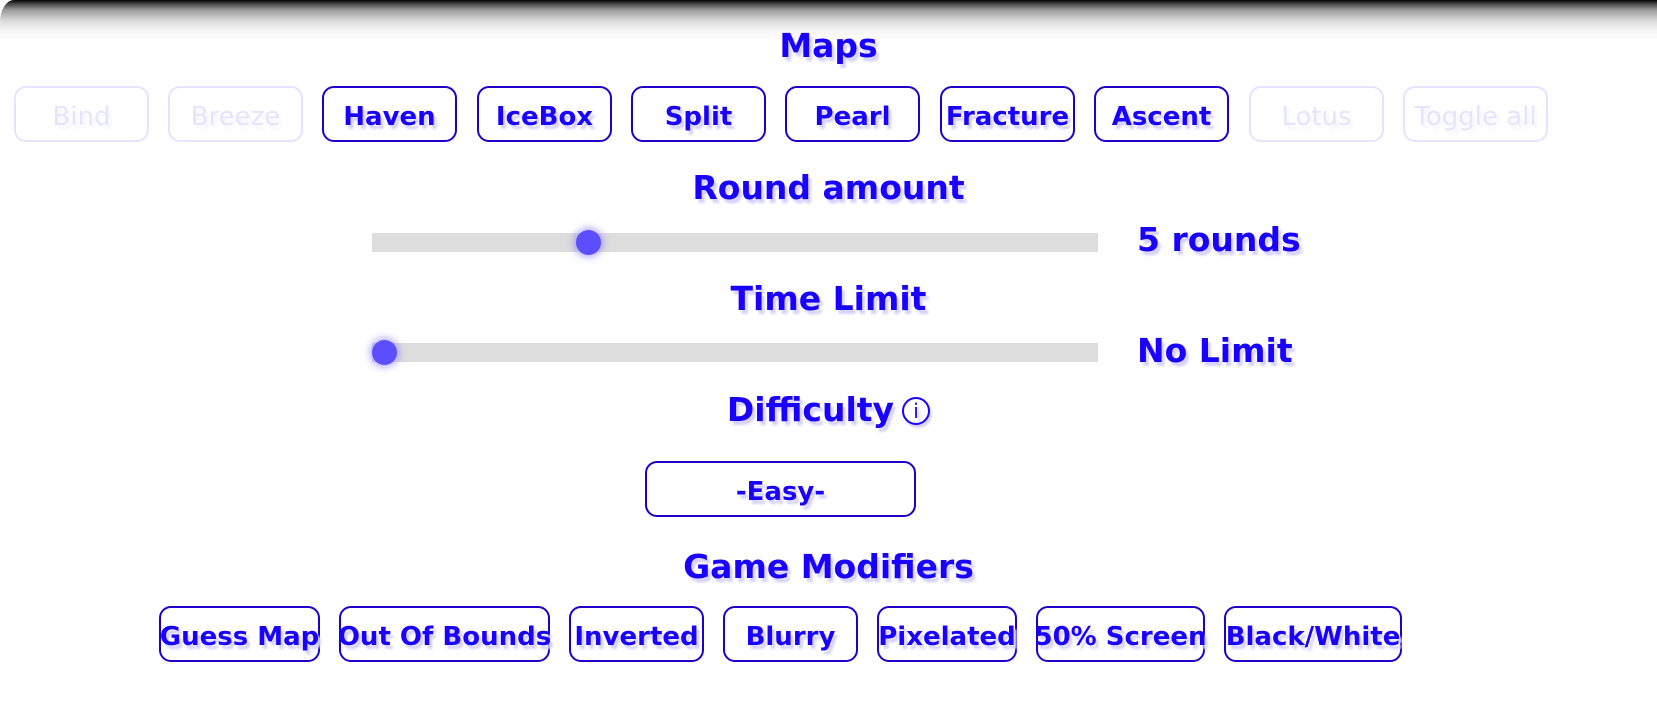 Image resolution: width=1657 pixels, height=723 pixels. I want to click on round-amount-slider-thumb, so click(588, 242).